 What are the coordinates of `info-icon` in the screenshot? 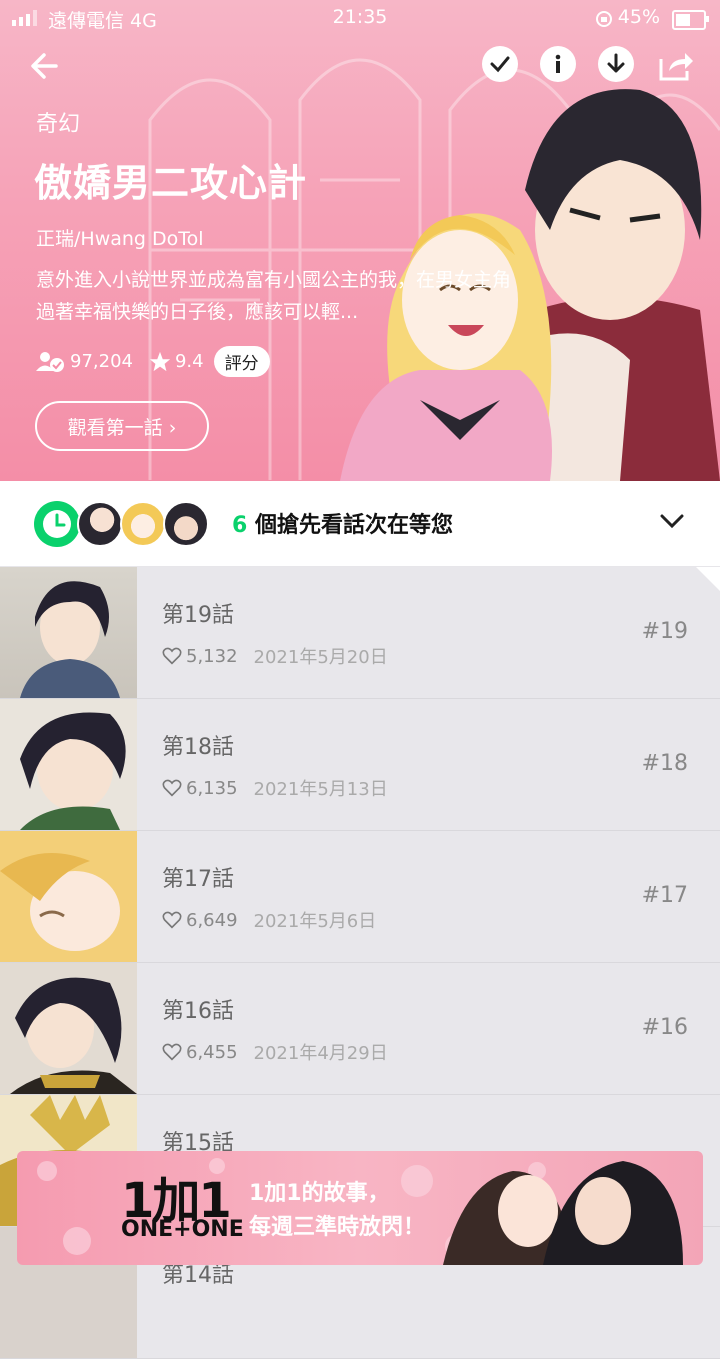 It's located at (558, 63).